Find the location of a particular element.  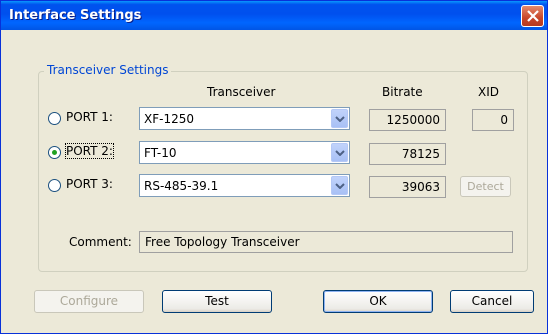

configure-button: Configure is located at coordinates (89, 301).